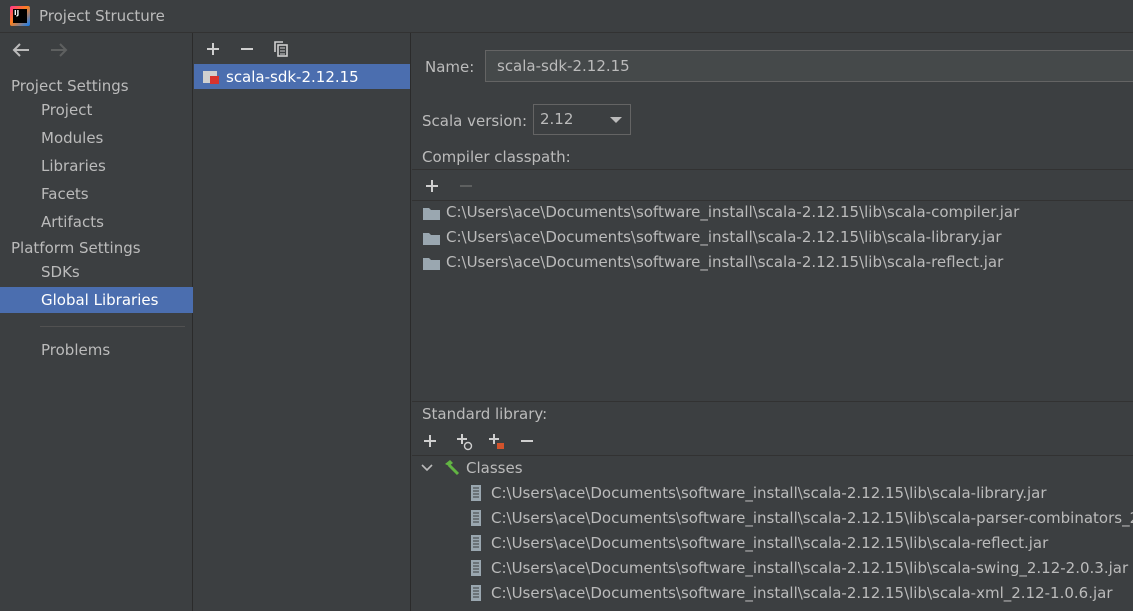 This screenshot has height=611, width=1133. I want to click on library-item-scala-sdk: scala-sdk-2.12.15, so click(302, 76).